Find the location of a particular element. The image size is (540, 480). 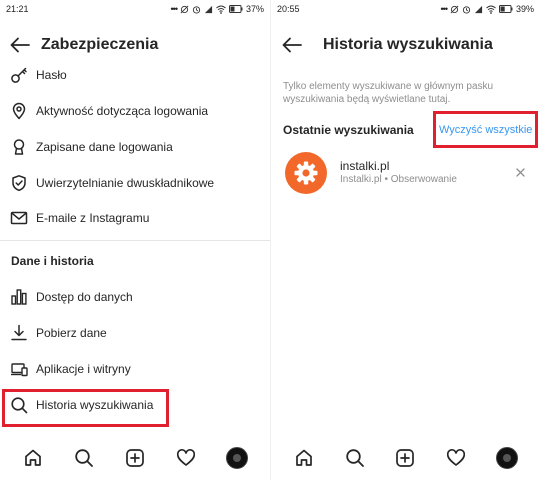

menu-item-login-activity: Aktywność dotycząca logowania is located at coordinates (135, 111).